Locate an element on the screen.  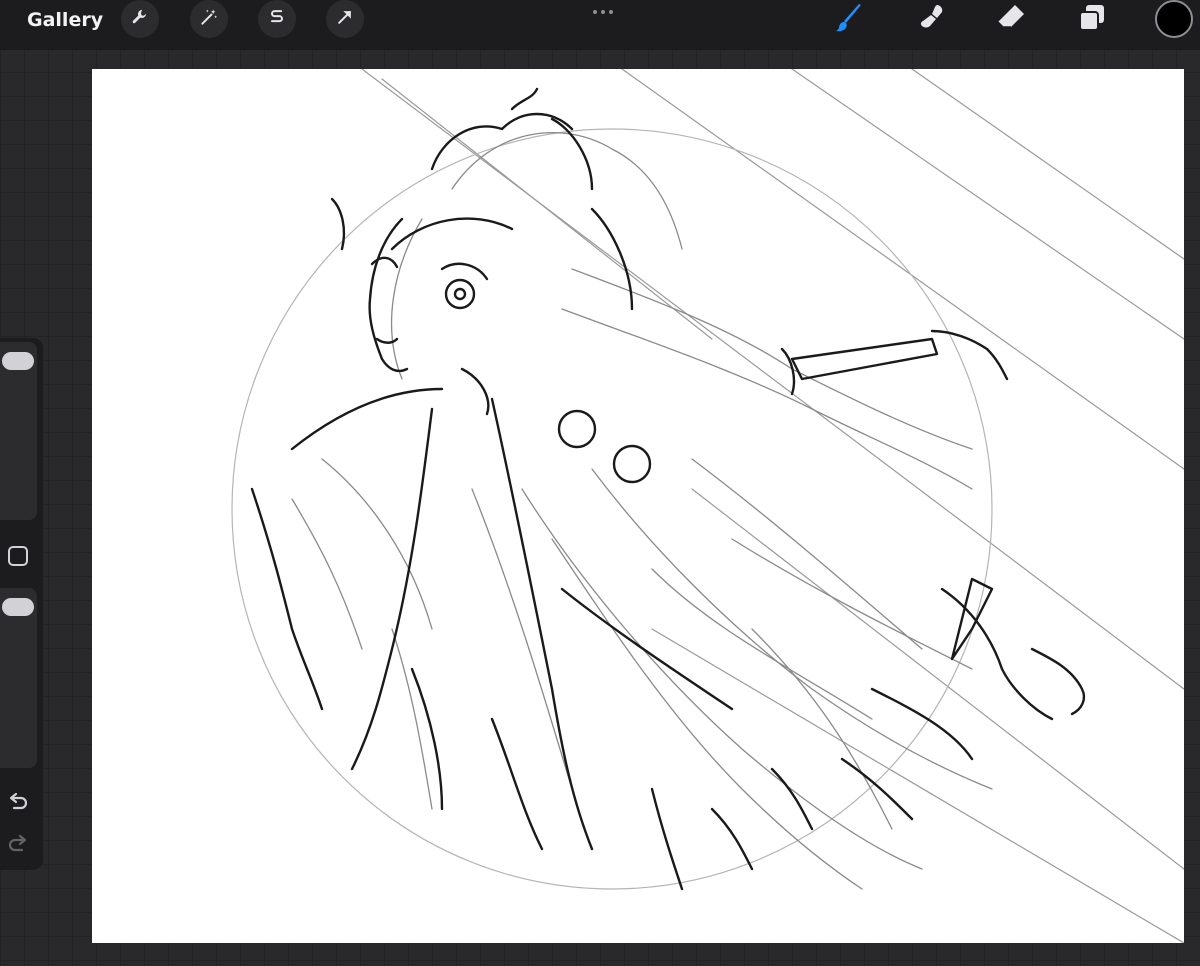
brush-button is located at coordinates (850, 20).